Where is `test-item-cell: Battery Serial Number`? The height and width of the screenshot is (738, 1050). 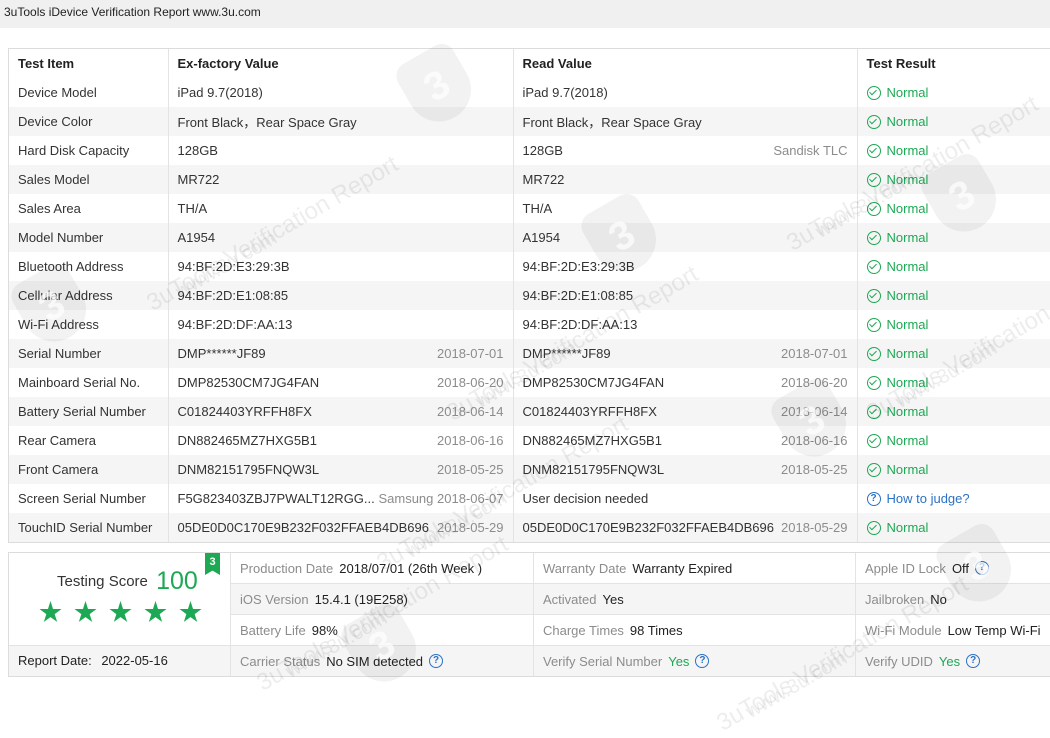
test-item-cell: Battery Serial Number is located at coordinates (89, 411).